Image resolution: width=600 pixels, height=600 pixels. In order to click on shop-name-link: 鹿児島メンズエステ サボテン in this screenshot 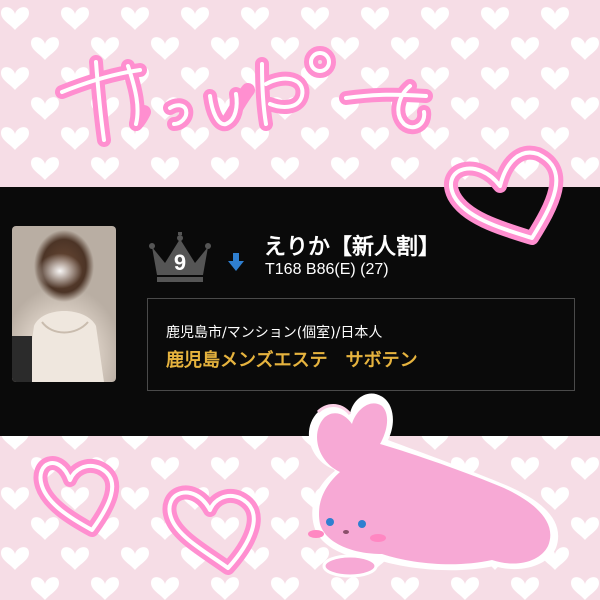, I will do `click(292, 359)`.